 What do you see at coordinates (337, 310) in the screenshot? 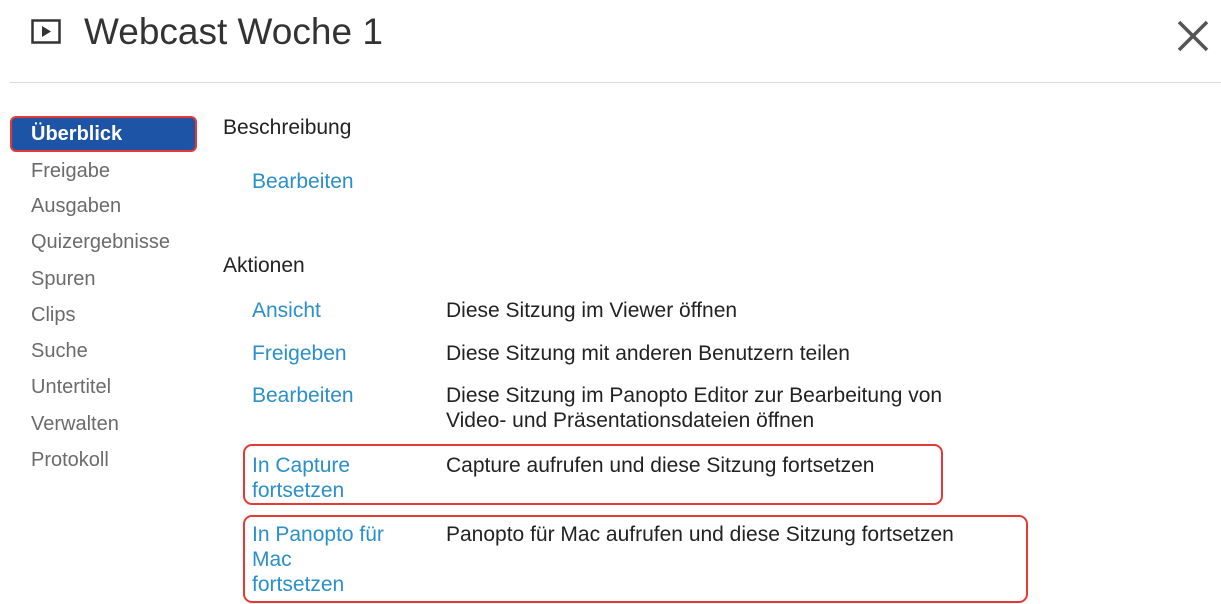
I see `view-link: Ansicht` at bounding box center [337, 310].